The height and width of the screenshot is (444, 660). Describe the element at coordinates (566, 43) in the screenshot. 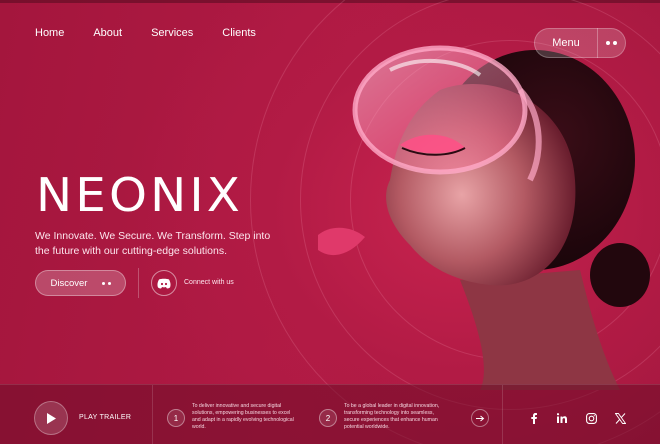

I see `menu-label: Menu` at that location.